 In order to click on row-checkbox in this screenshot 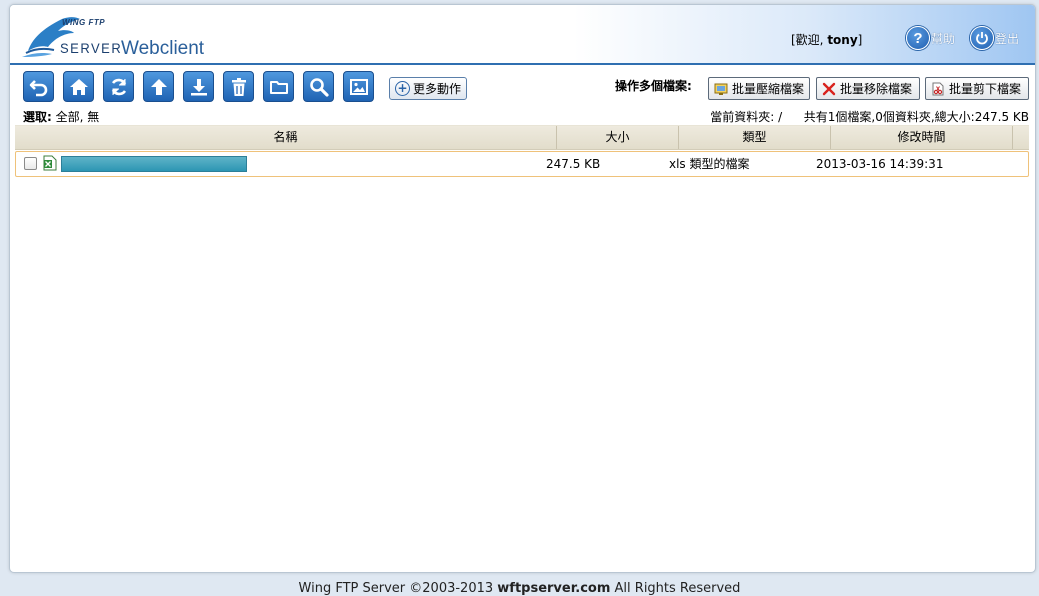, I will do `click(30, 163)`.